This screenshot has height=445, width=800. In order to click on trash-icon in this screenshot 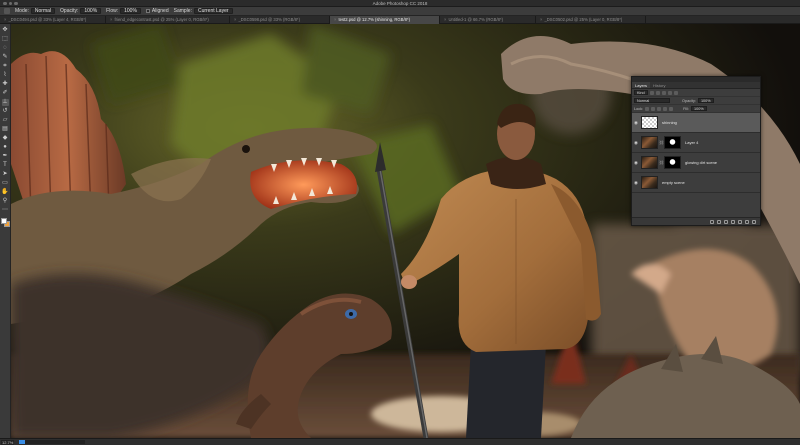, I will do `click(754, 221)`.